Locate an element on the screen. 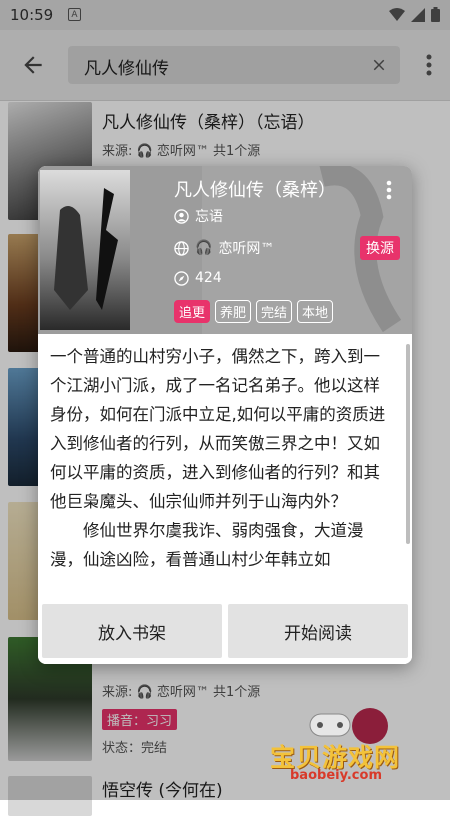  tag-local: 本地 is located at coordinates (315, 311).